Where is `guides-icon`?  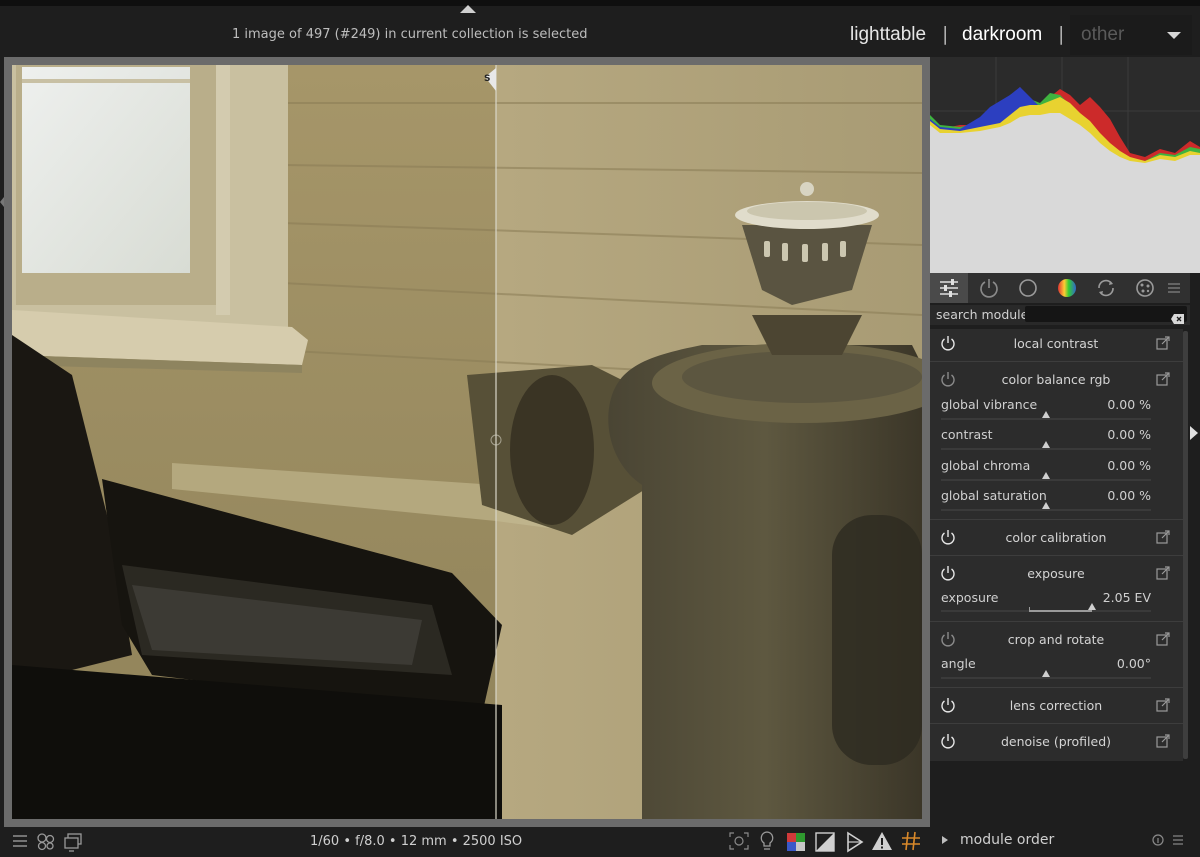 guides-icon is located at coordinates (855, 842).